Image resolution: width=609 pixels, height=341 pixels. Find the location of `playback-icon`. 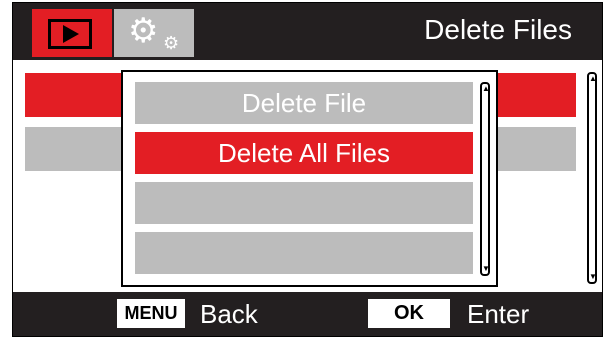

playback-icon is located at coordinates (70, 34).